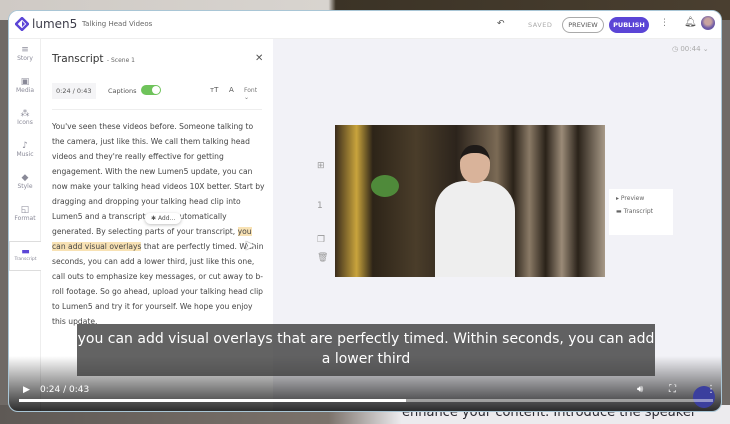 The width and height of the screenshot is (730, 424). I want to click on logo: lumen5, so click(46, 24).